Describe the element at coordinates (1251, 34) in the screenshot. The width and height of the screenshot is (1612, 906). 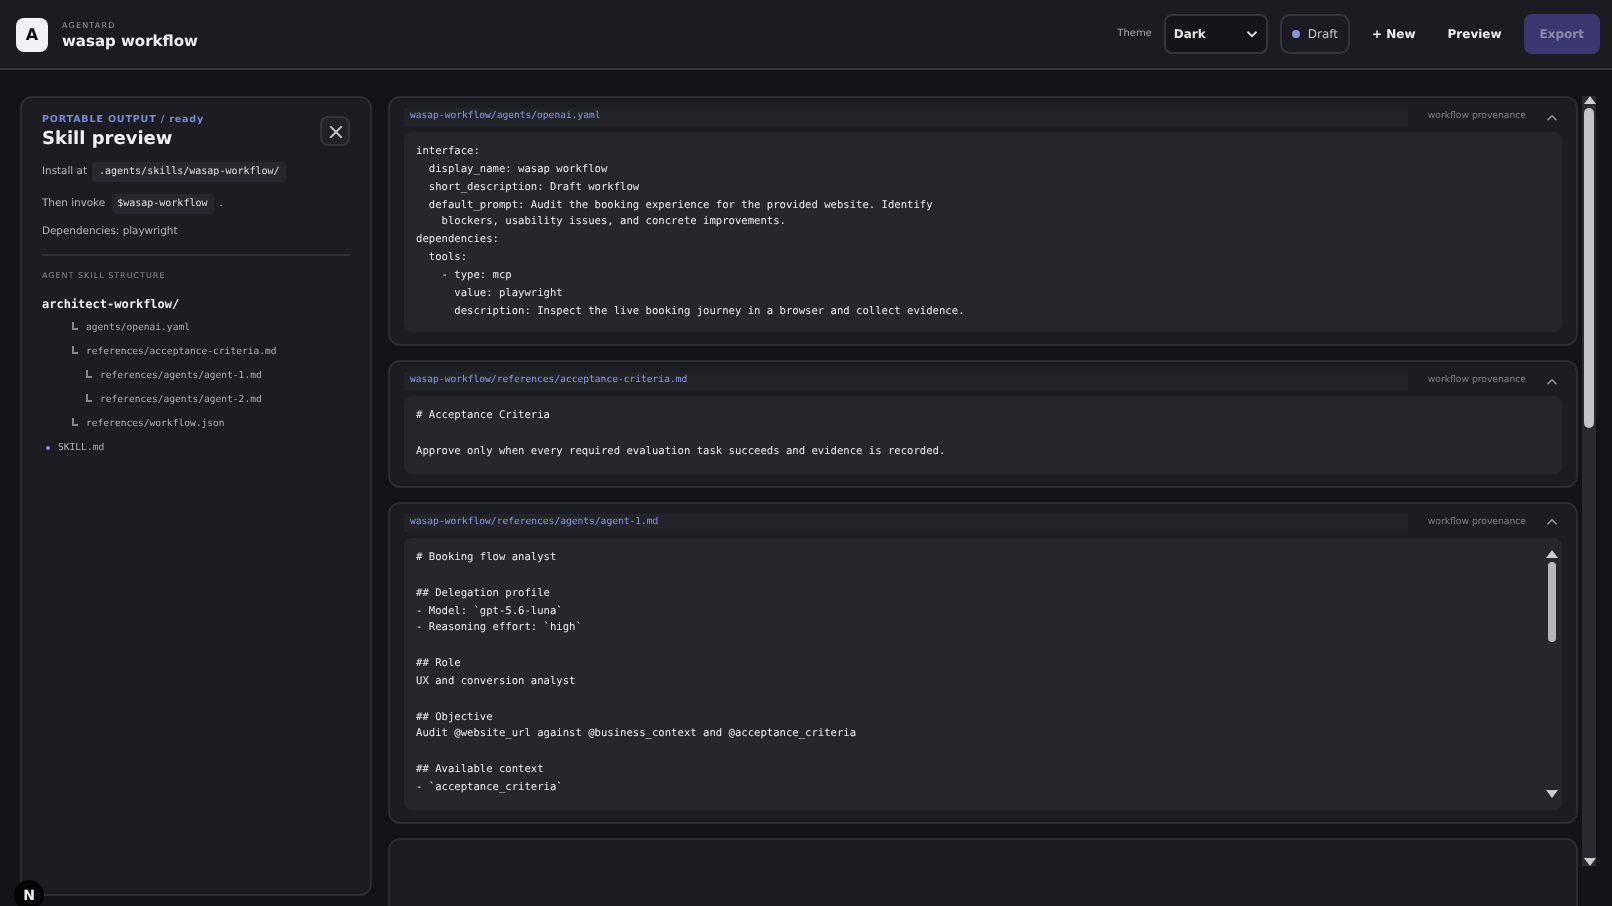
I see `chevron-down-icon` at that location.